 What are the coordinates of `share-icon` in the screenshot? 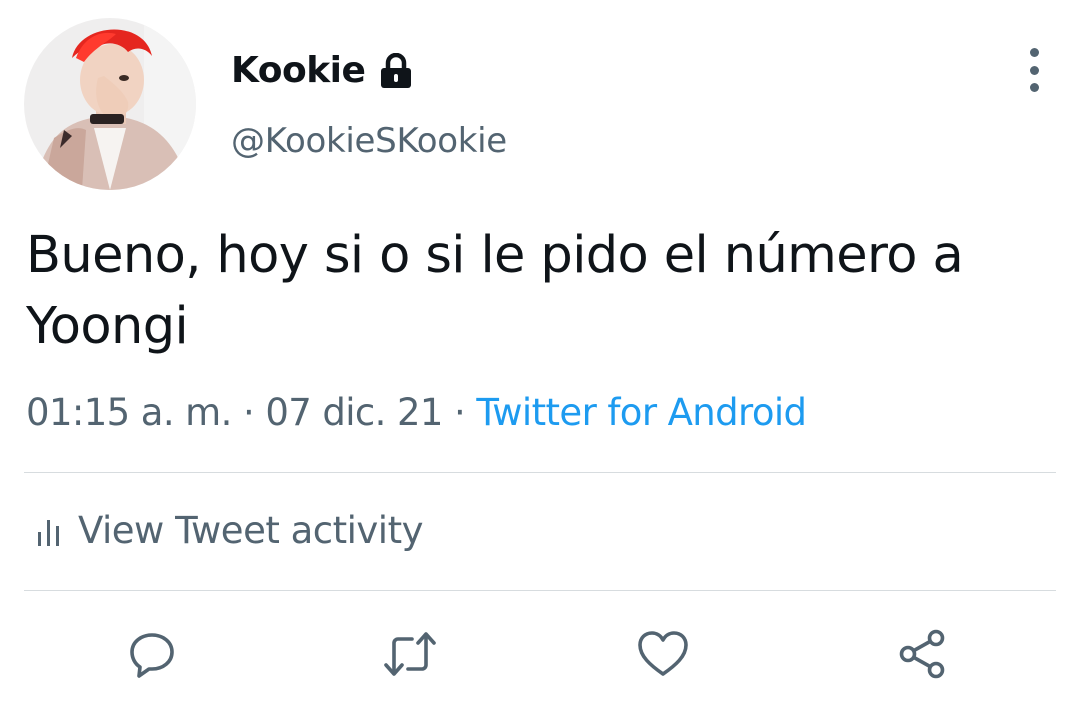 It's located at (922, 654).